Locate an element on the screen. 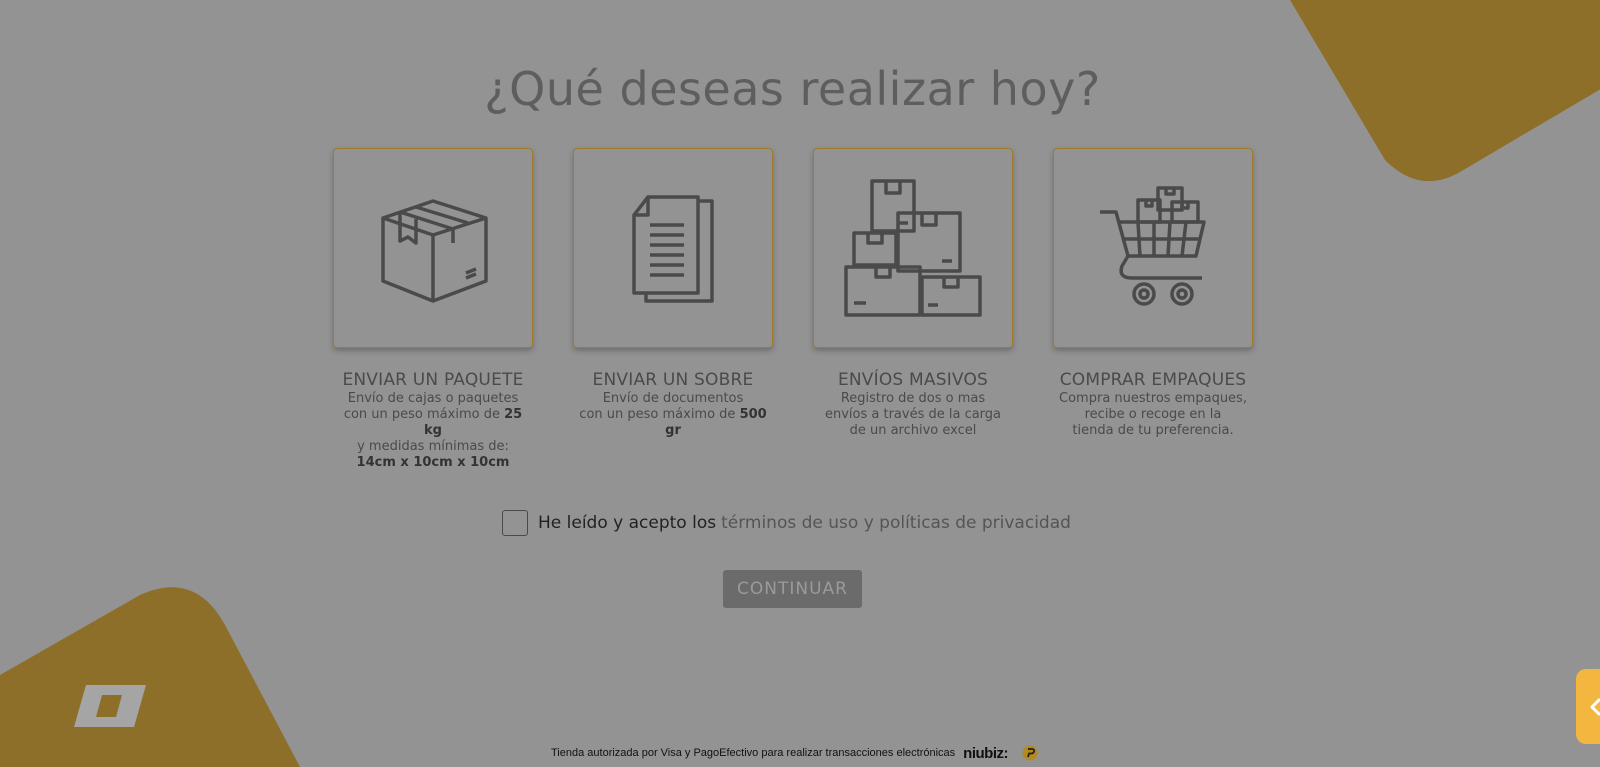 This screenshot has width=1600, height=767. package-box-icon is located at coordinates (434, 251).